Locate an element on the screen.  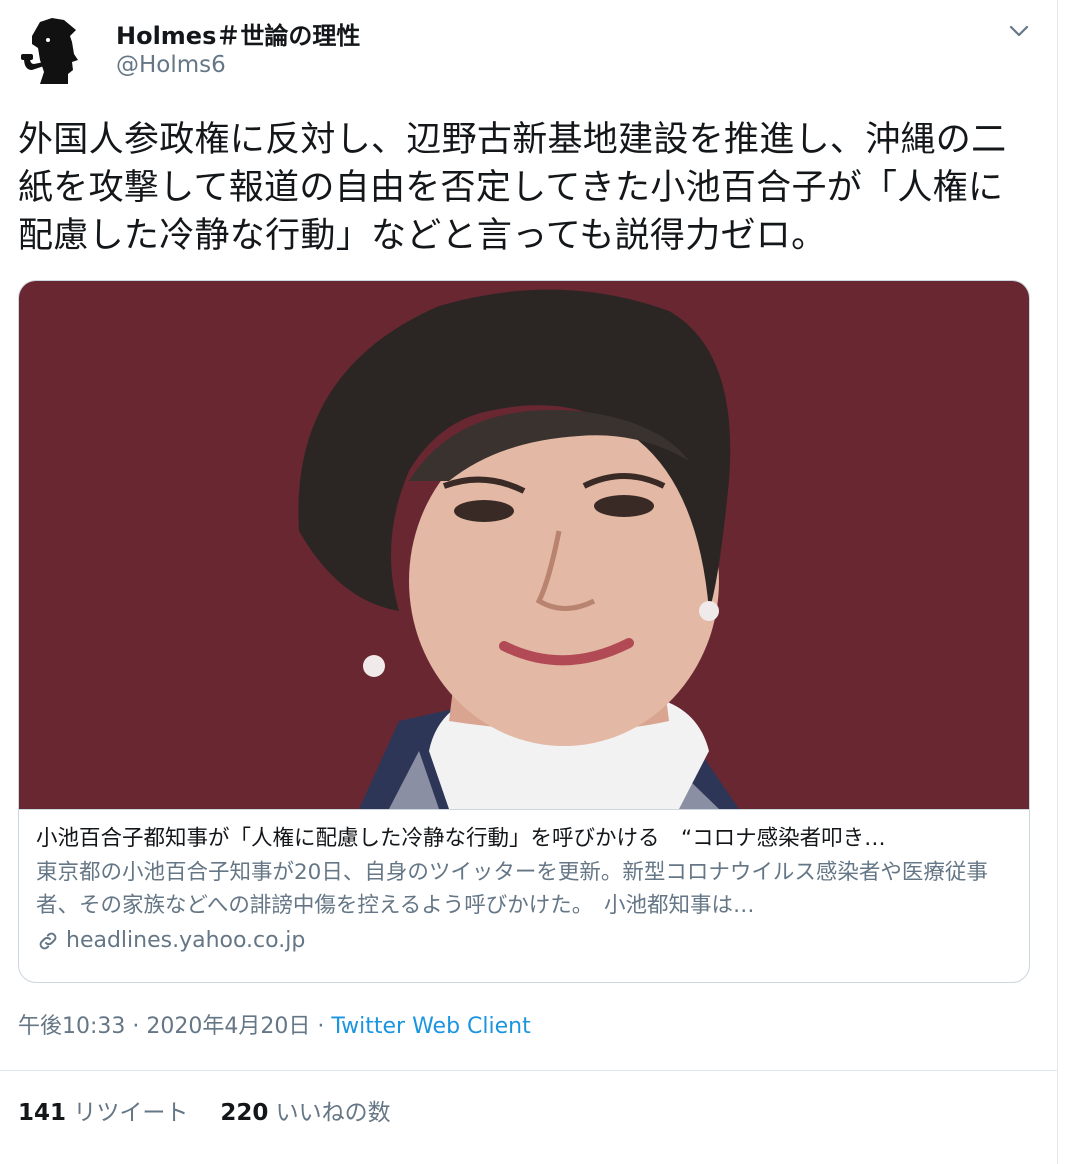
retweets-count: 141 is located at coordinates (42, 1113).